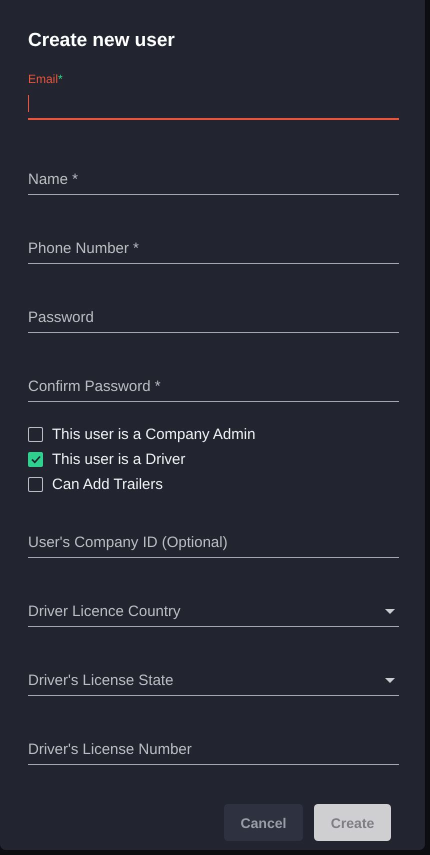  I want to click on input-field: Driver's License Number, so click(213, 753).